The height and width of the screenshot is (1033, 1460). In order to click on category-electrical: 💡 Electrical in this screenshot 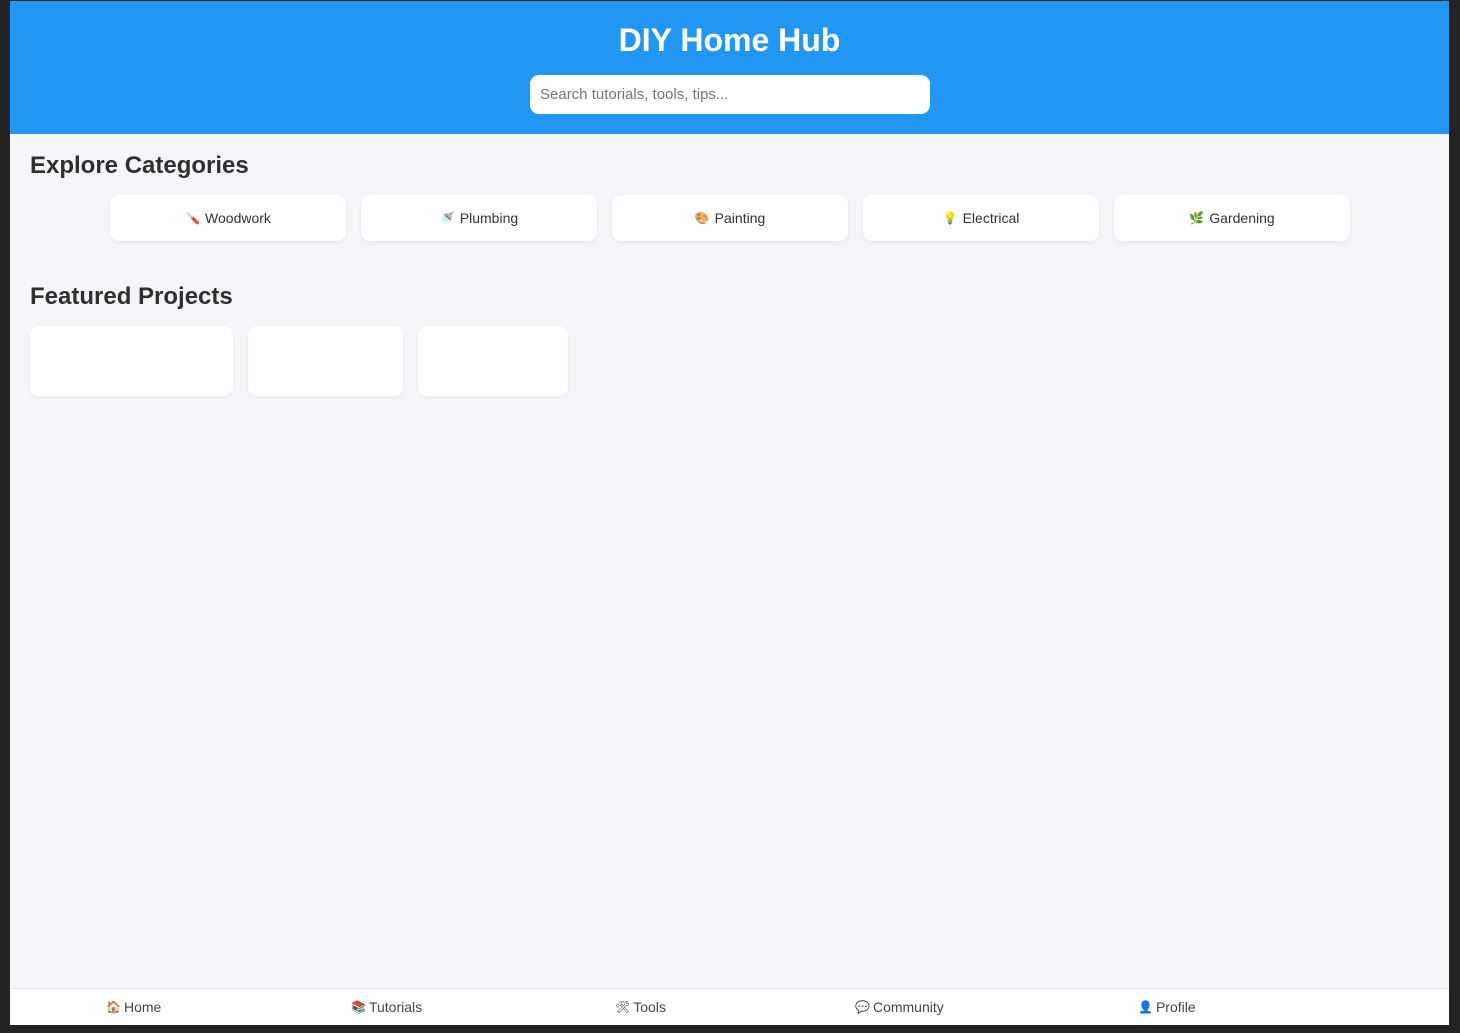, I will do `click(981, 218)`.